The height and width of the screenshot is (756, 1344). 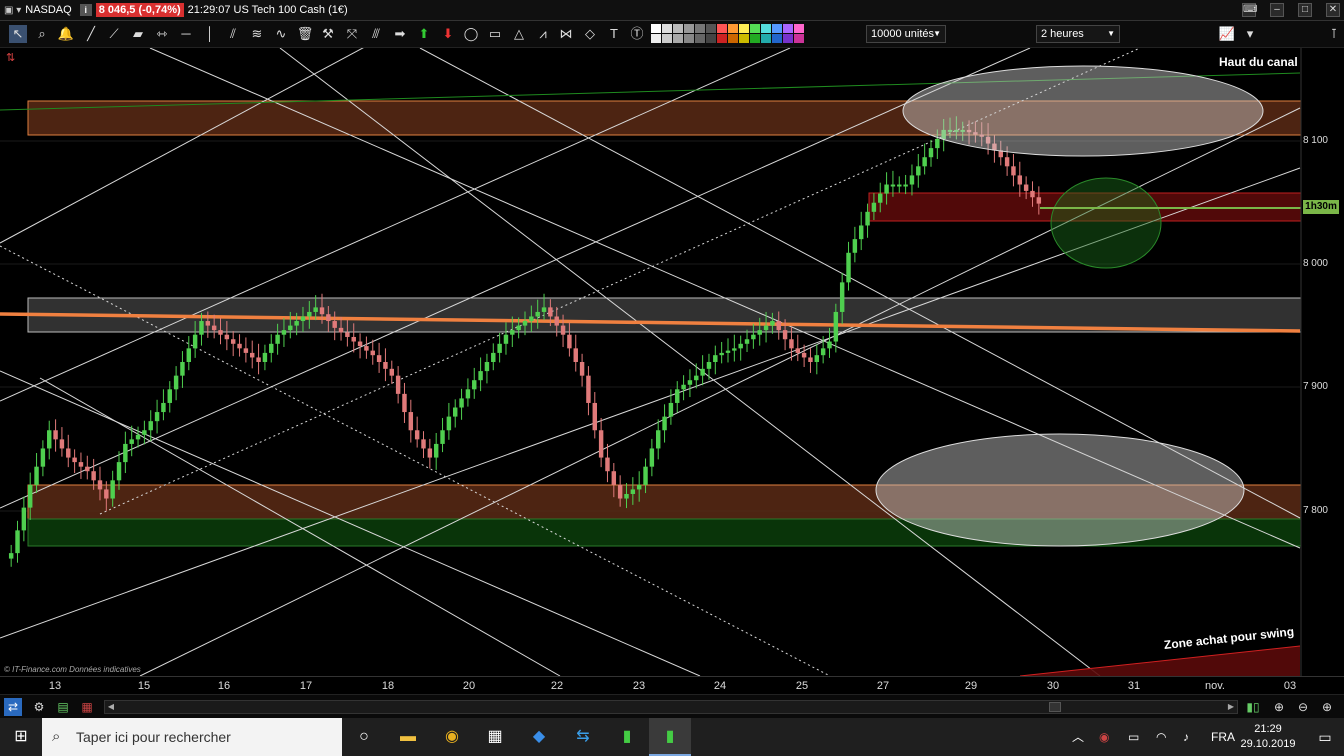 I want to click on pin-icon: ⊺, so click(x=1334, y=34).